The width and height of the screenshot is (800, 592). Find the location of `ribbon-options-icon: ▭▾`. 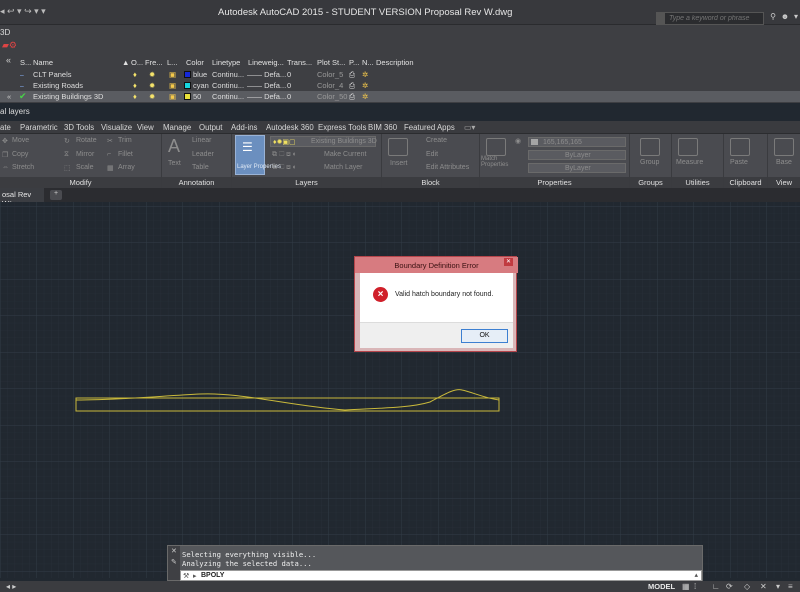

ribbon-options-icon: ▭▾ is located at coordinates (469, 127).